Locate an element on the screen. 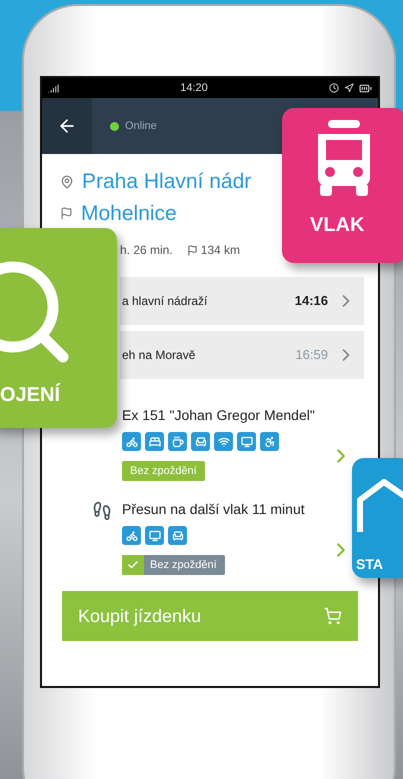 The image size is (403, 779). buy-ticket-button: Koupit jízdenku is located at coordinates (210, 616).